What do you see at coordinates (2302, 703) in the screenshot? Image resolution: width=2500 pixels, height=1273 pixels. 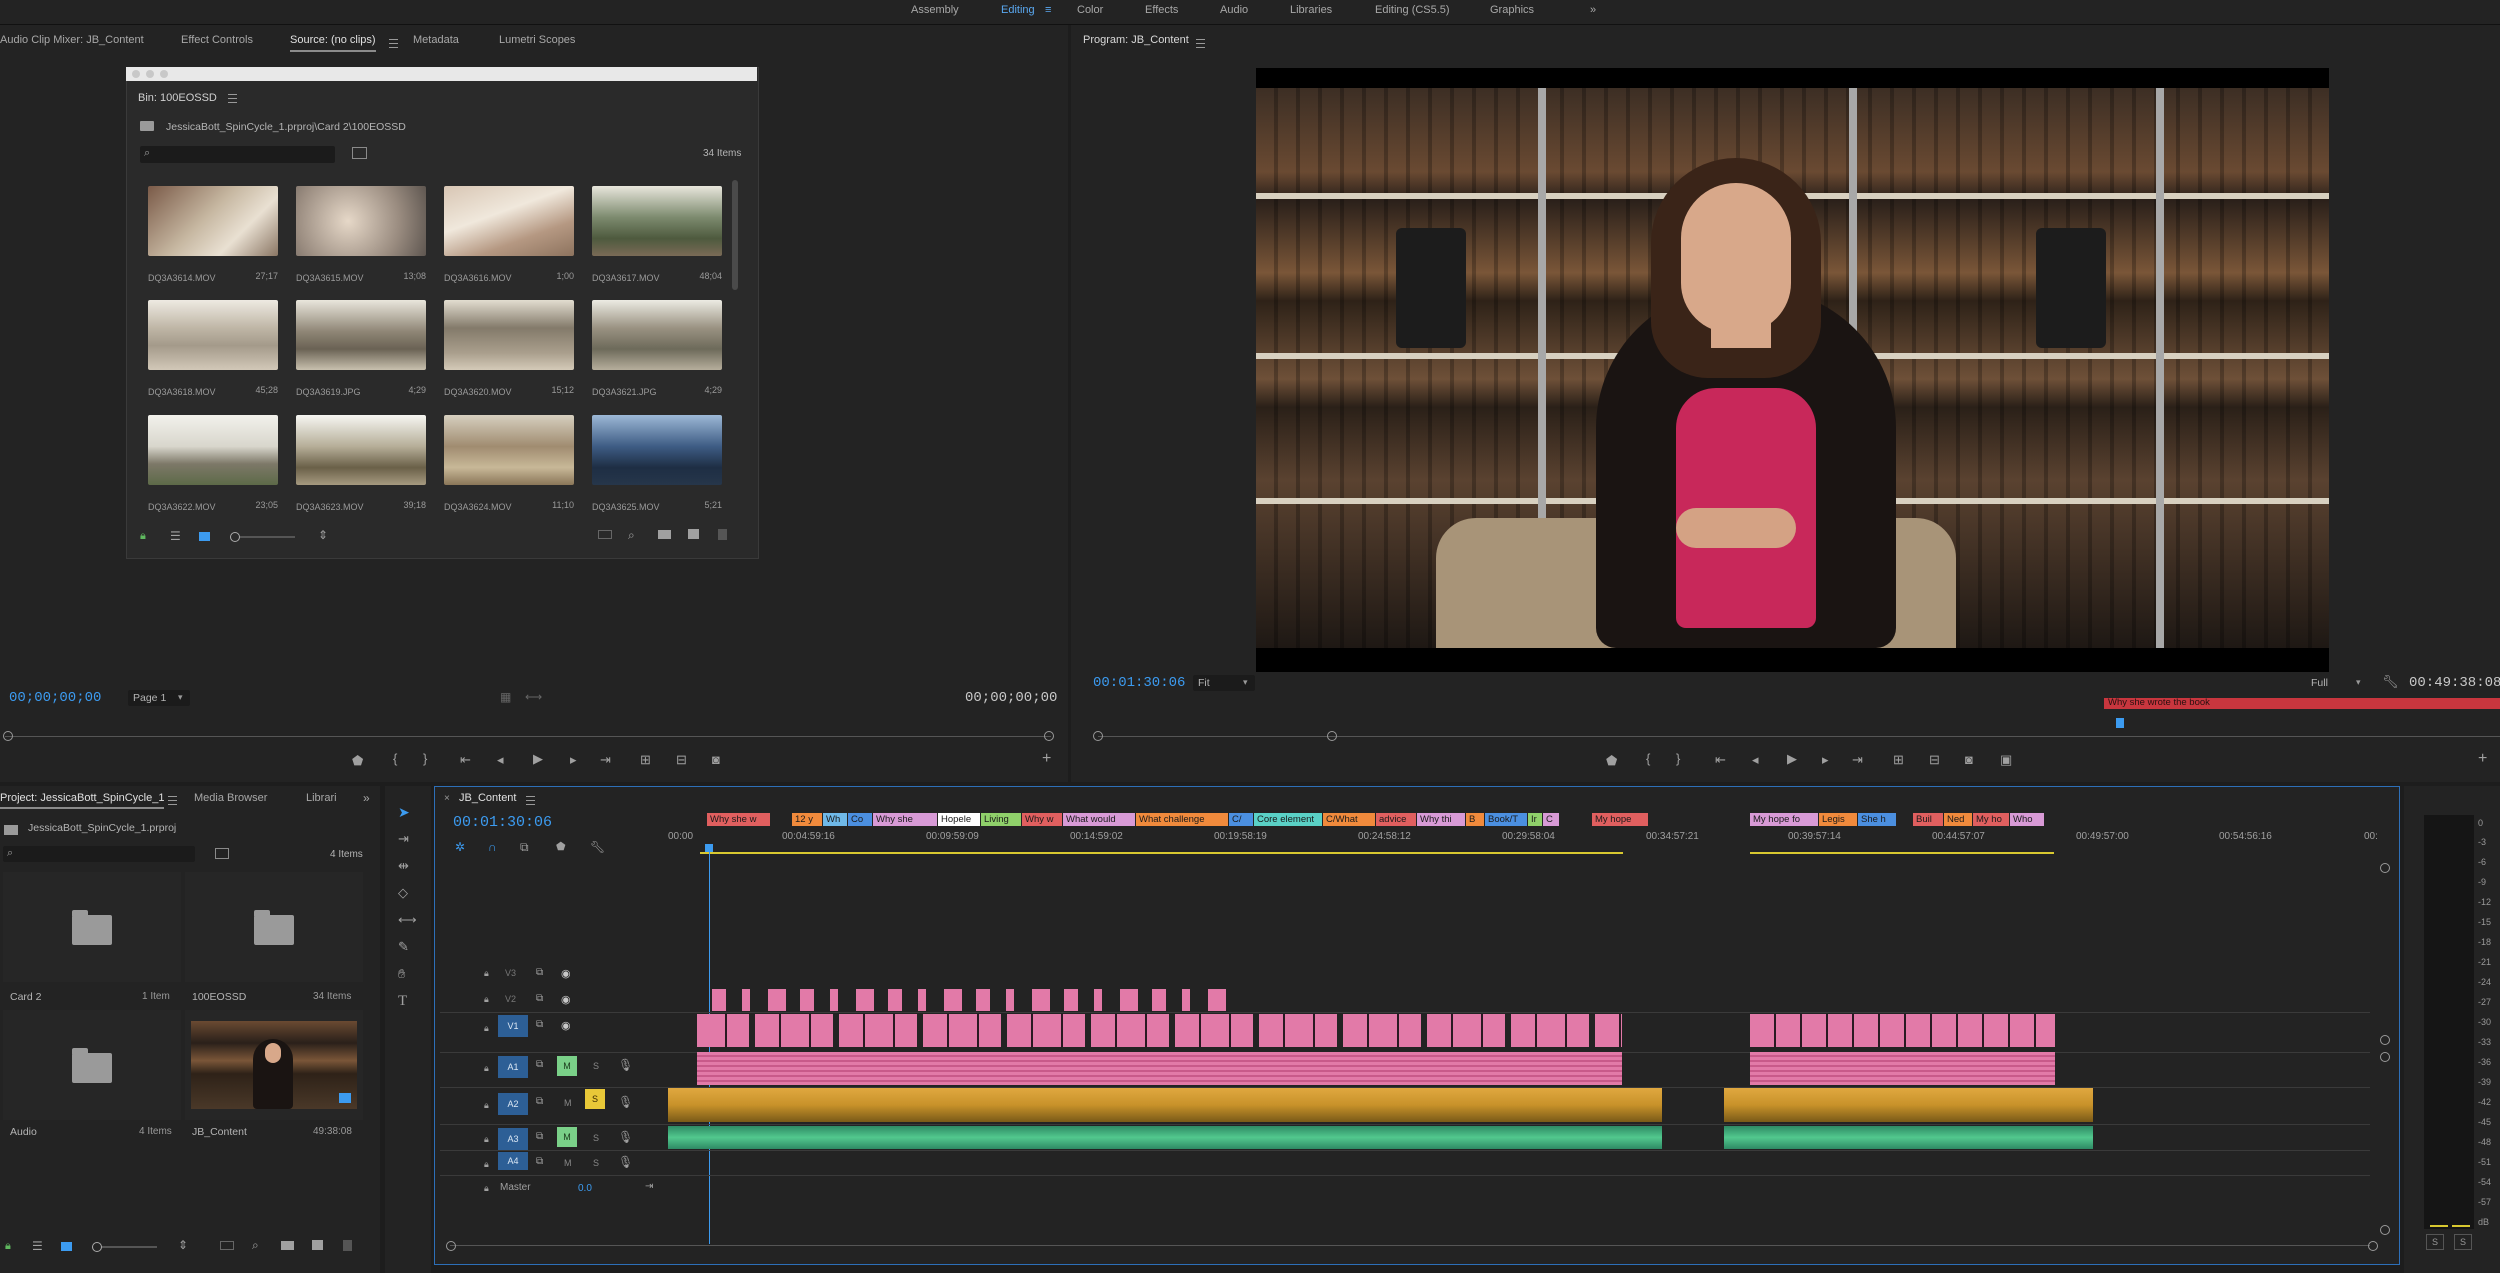 I see `program-marker-bar: Why she wrote the book` at bounding box center [2302, 703].